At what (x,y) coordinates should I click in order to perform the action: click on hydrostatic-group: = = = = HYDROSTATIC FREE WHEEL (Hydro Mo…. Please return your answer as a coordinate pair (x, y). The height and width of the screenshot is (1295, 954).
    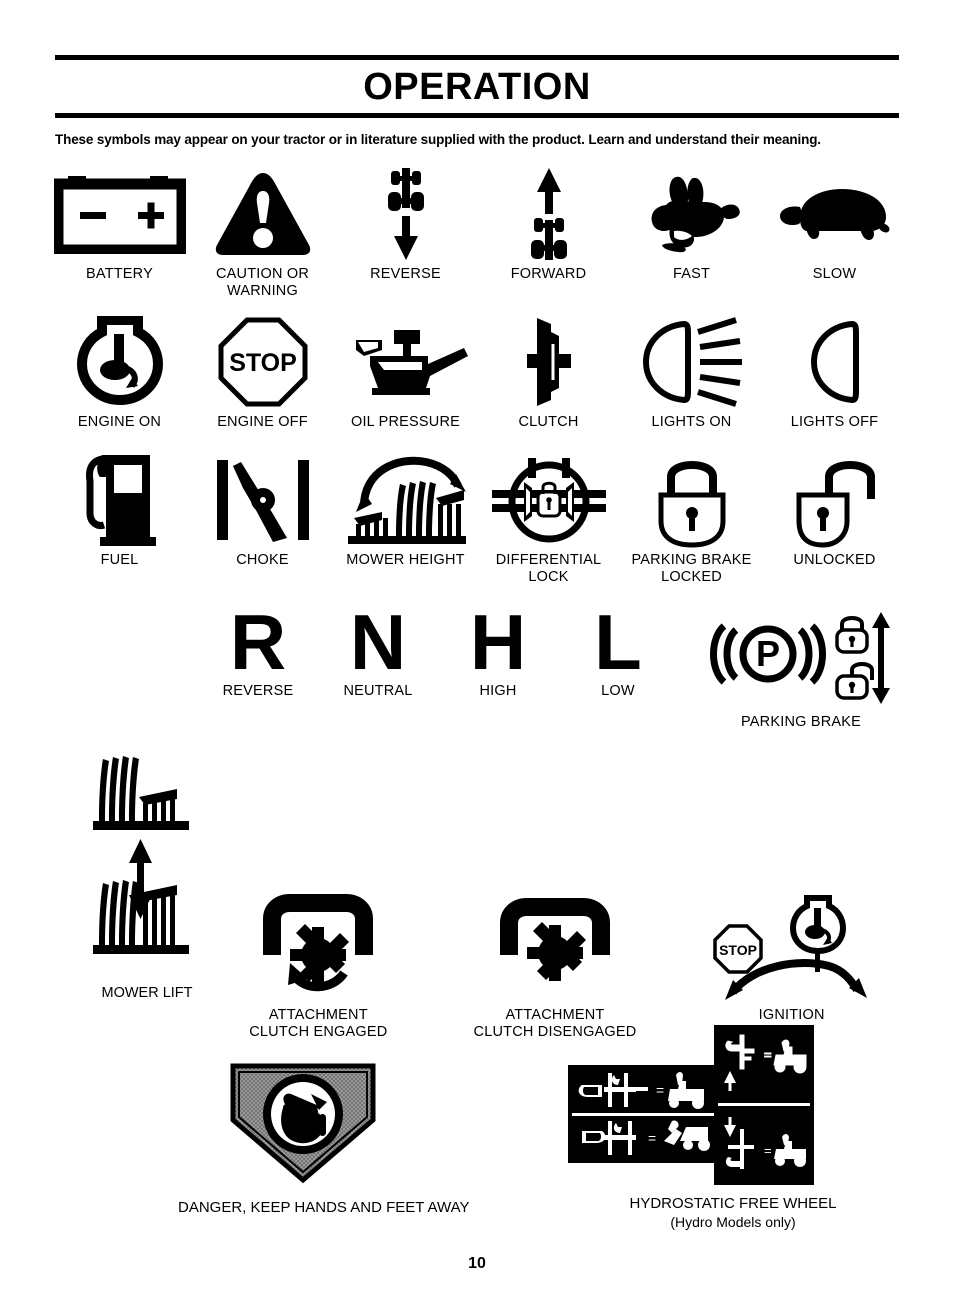
    Looking at the image, I should click on (733, 1128).